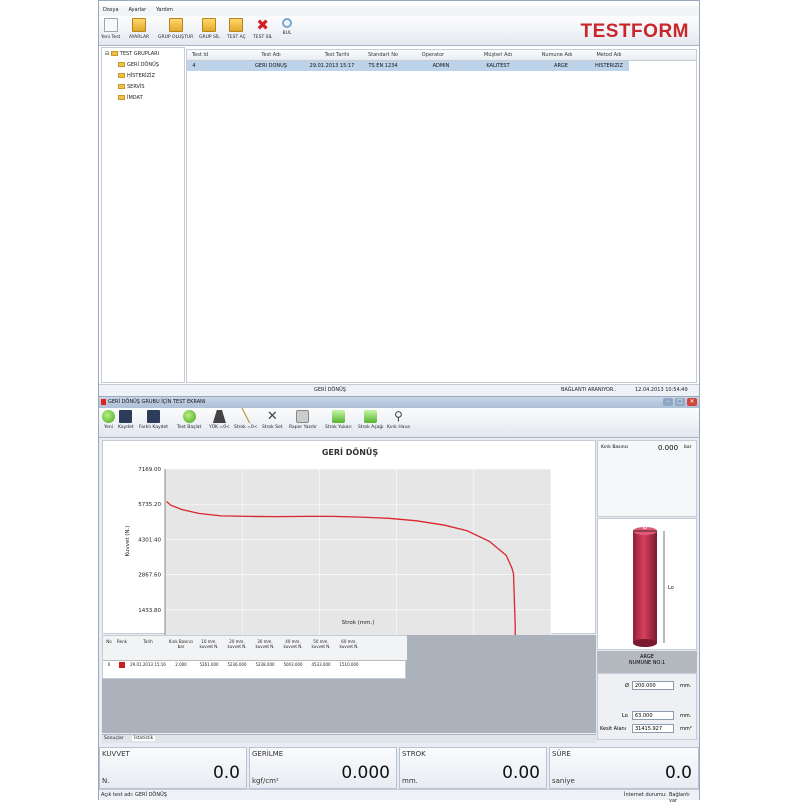  Describe the element at coordinates (126, 416) in the screenshot. I see `save-icon` at that location.